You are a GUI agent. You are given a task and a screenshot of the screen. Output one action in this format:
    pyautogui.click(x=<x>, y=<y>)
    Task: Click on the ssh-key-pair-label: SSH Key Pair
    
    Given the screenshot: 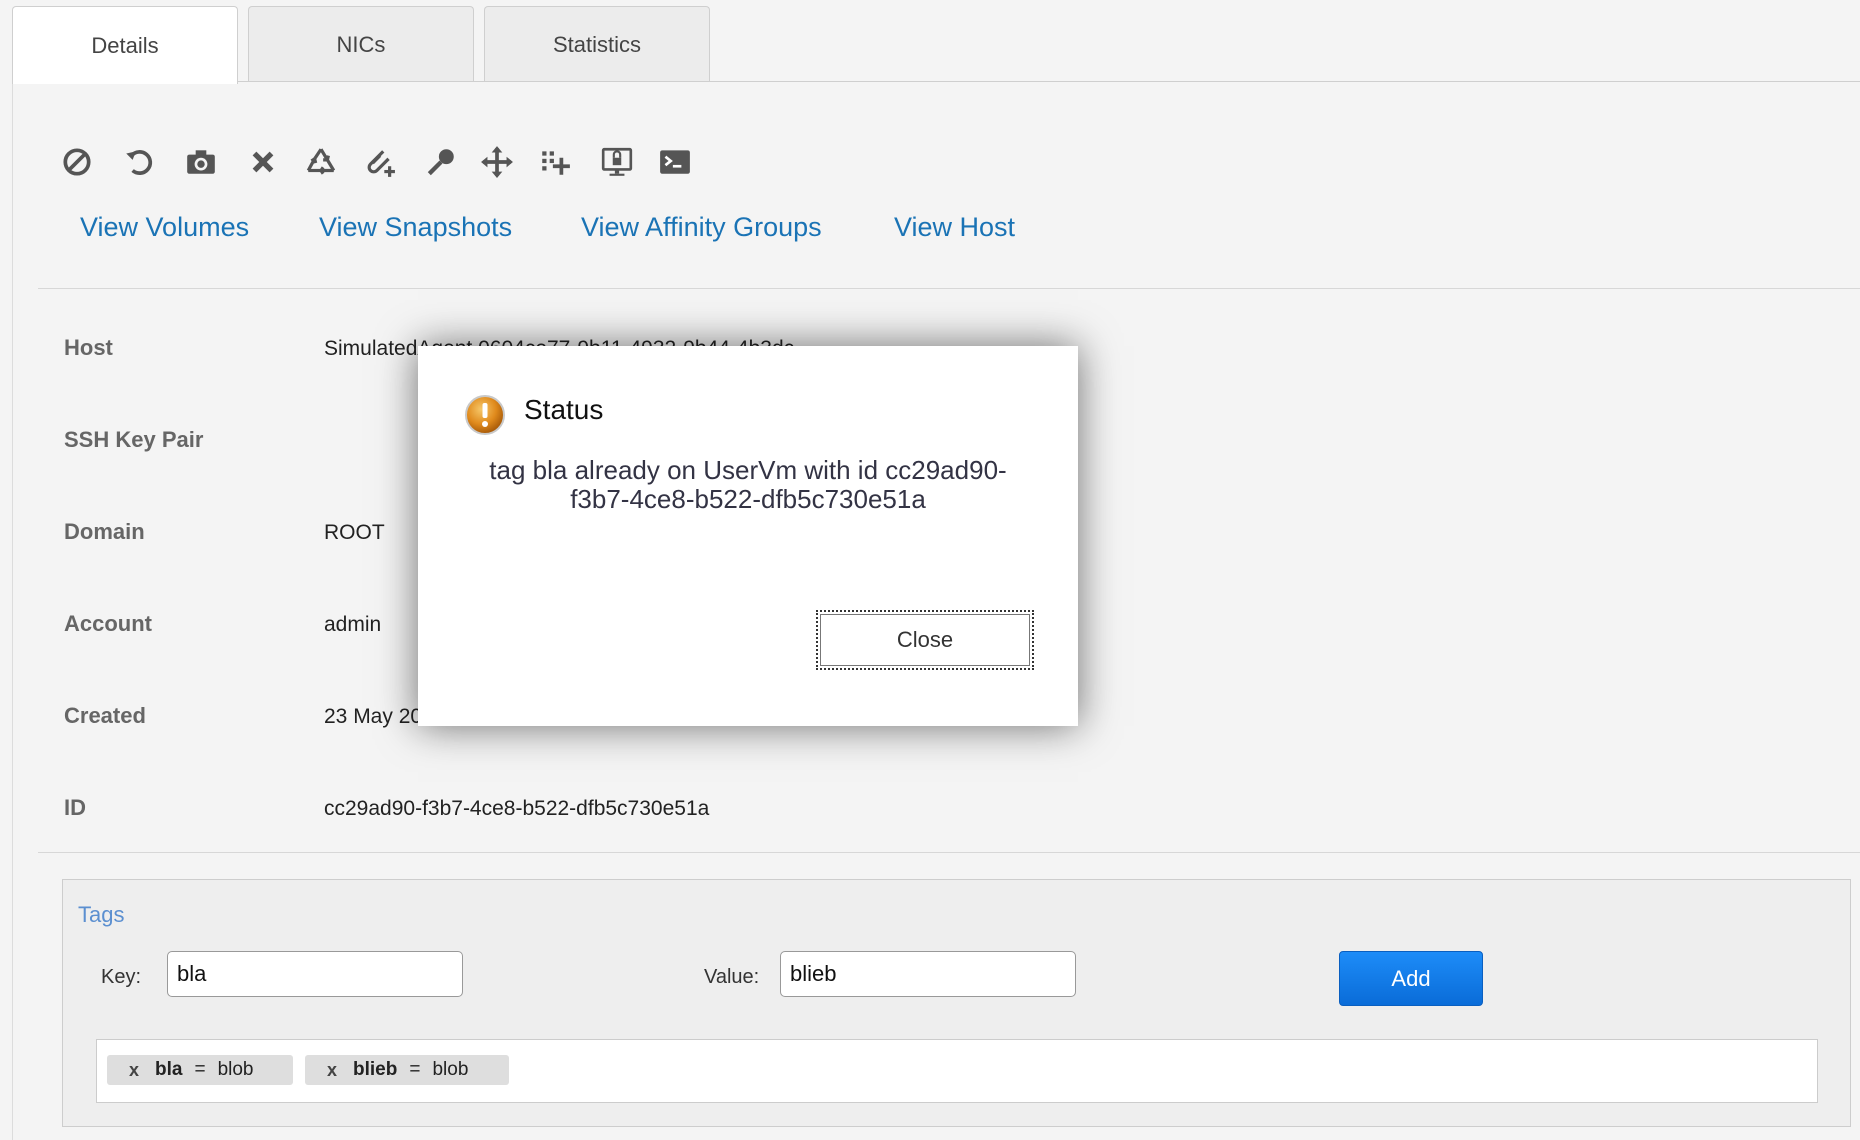 What is the action you would take?
    pyautogui.click(x=134, y=439)
    